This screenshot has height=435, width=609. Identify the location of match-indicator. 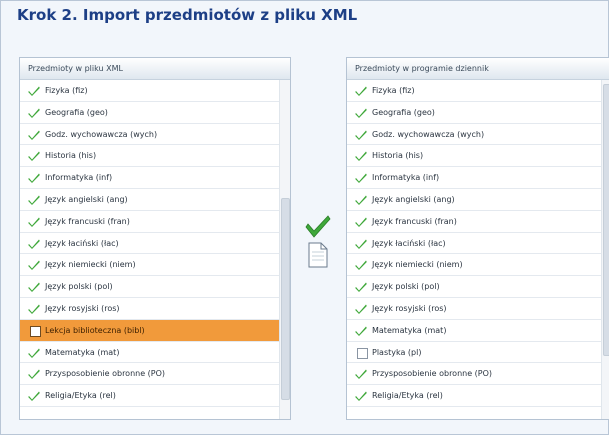
(318, 242).